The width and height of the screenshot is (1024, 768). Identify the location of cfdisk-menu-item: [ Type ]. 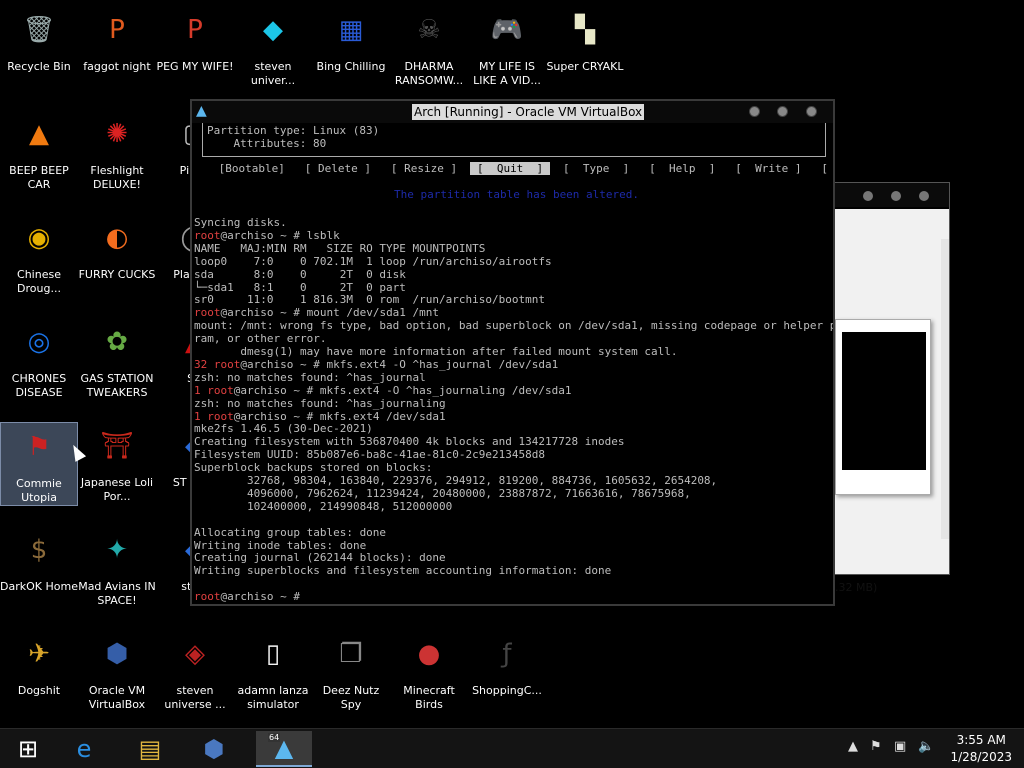
(595, 168).